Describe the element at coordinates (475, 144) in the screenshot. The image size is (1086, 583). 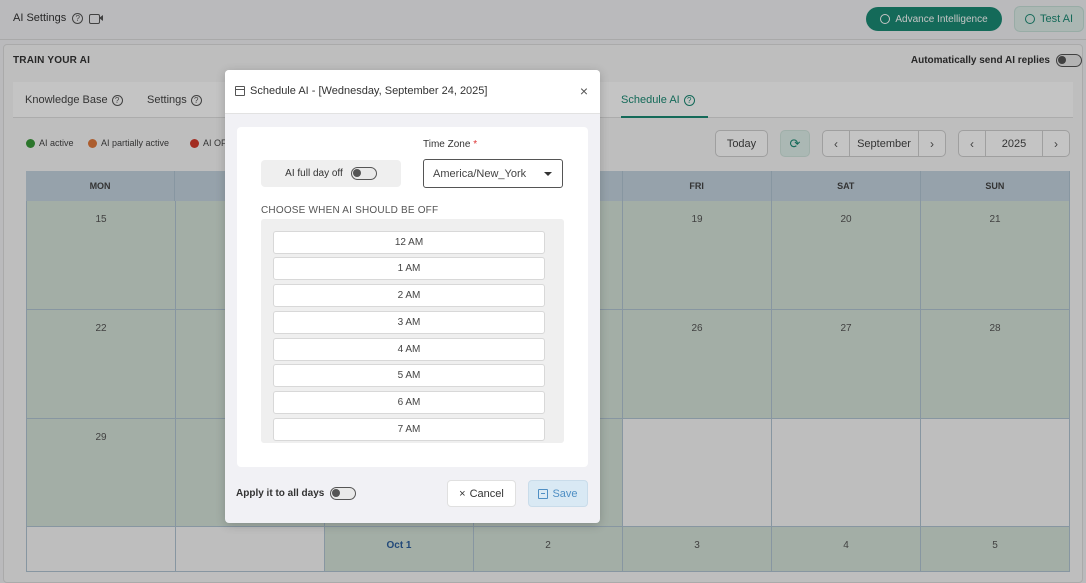
I see `required-mark: *` at that location.